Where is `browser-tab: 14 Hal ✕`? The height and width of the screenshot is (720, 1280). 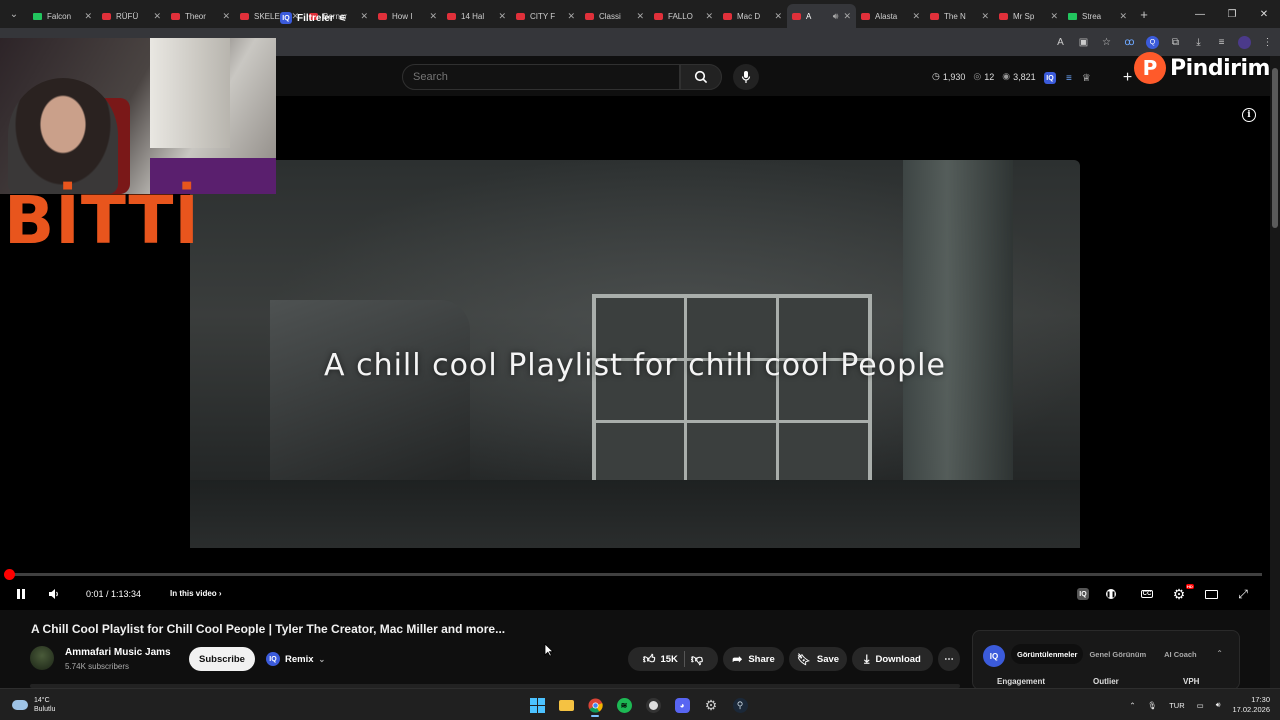
browser-tab: 14 Hal ✕ is located at coordinates (476, 16).